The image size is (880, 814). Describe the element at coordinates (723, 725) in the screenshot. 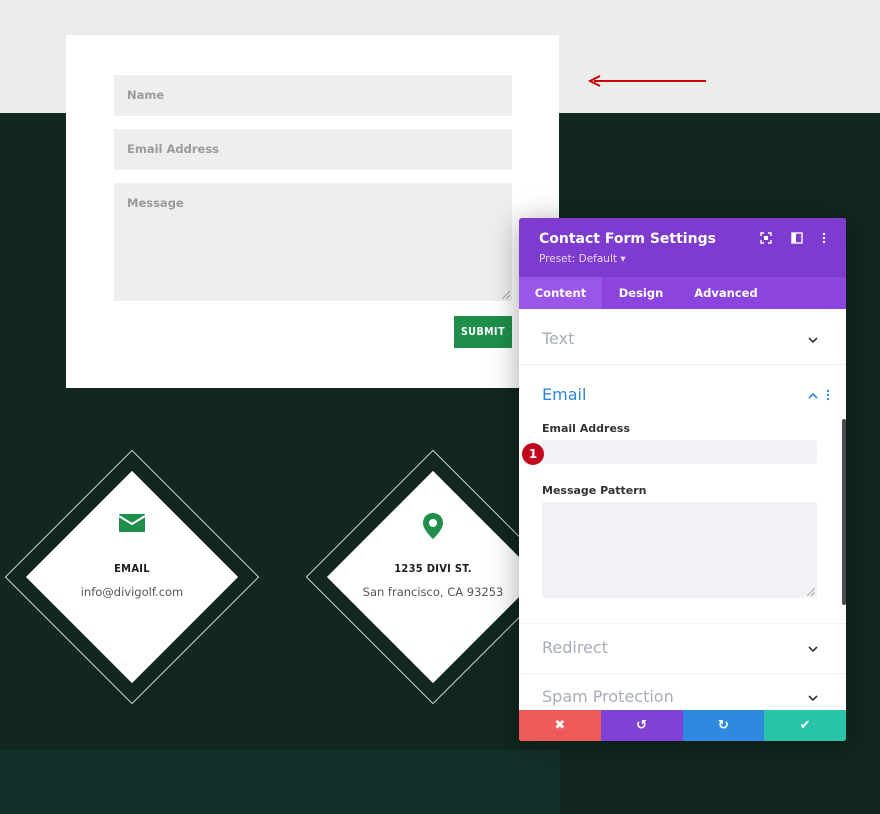

I see `redo-button: ↻` at that location.